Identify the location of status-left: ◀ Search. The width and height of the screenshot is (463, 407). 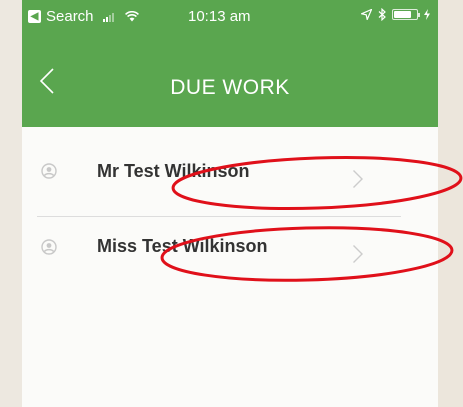
(83, 16).